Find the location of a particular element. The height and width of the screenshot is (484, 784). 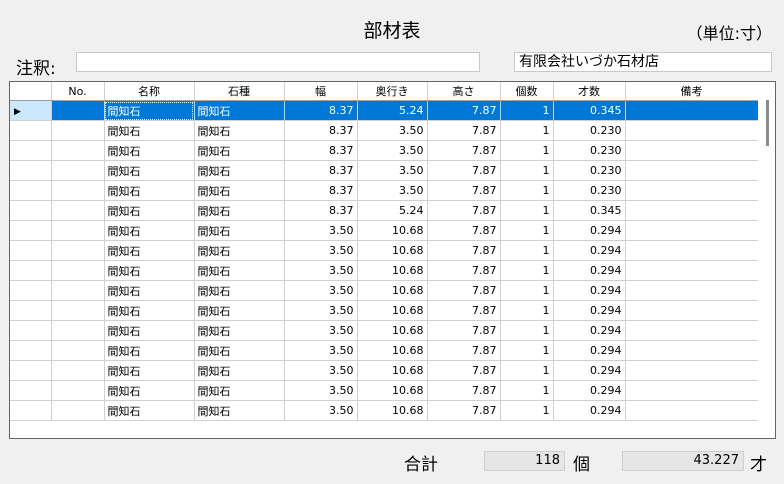

cell-sai: 0.345 is located at coordinates (589, 210).